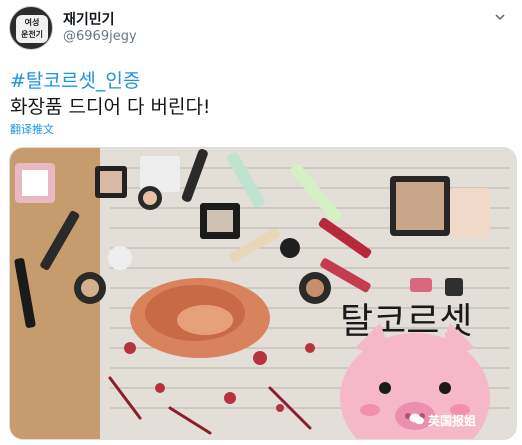  I want to click on watermark-label: 英国报姐, so click(452, 421).